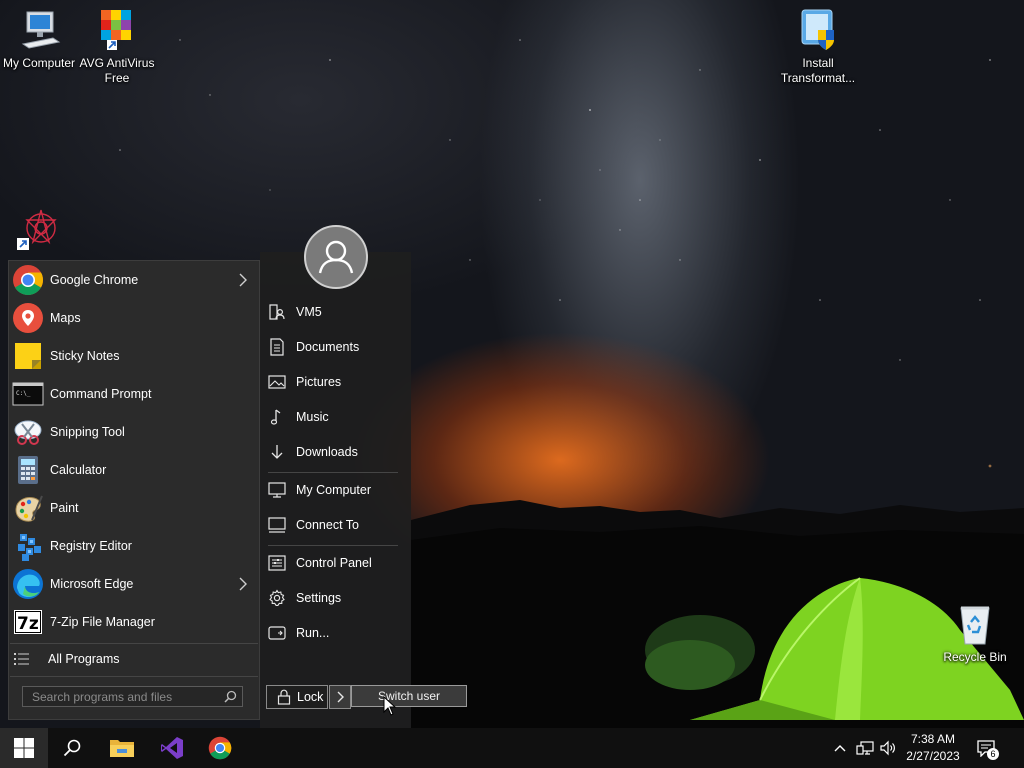 This screenshot has width=1024, height=768. I want to click on user-avatar, so click(336, 257).